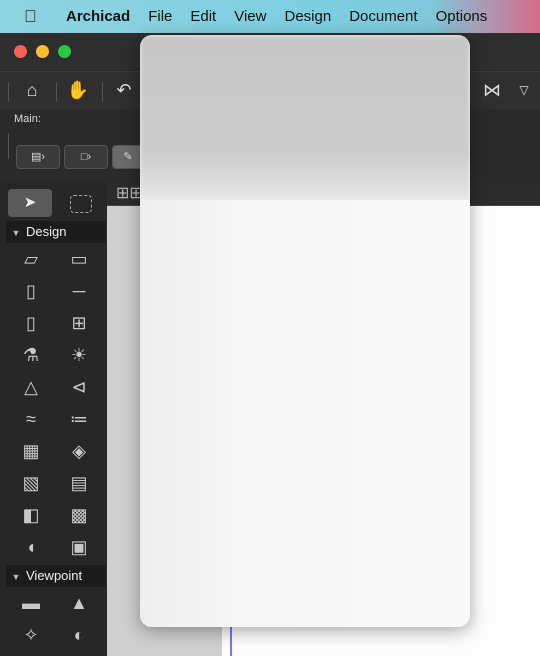 This screenshot has width=540, height=656. Describe the element at coordinates (79, 547) in the screenshot. I see `zone-stamp-icon: ▣` at that location.